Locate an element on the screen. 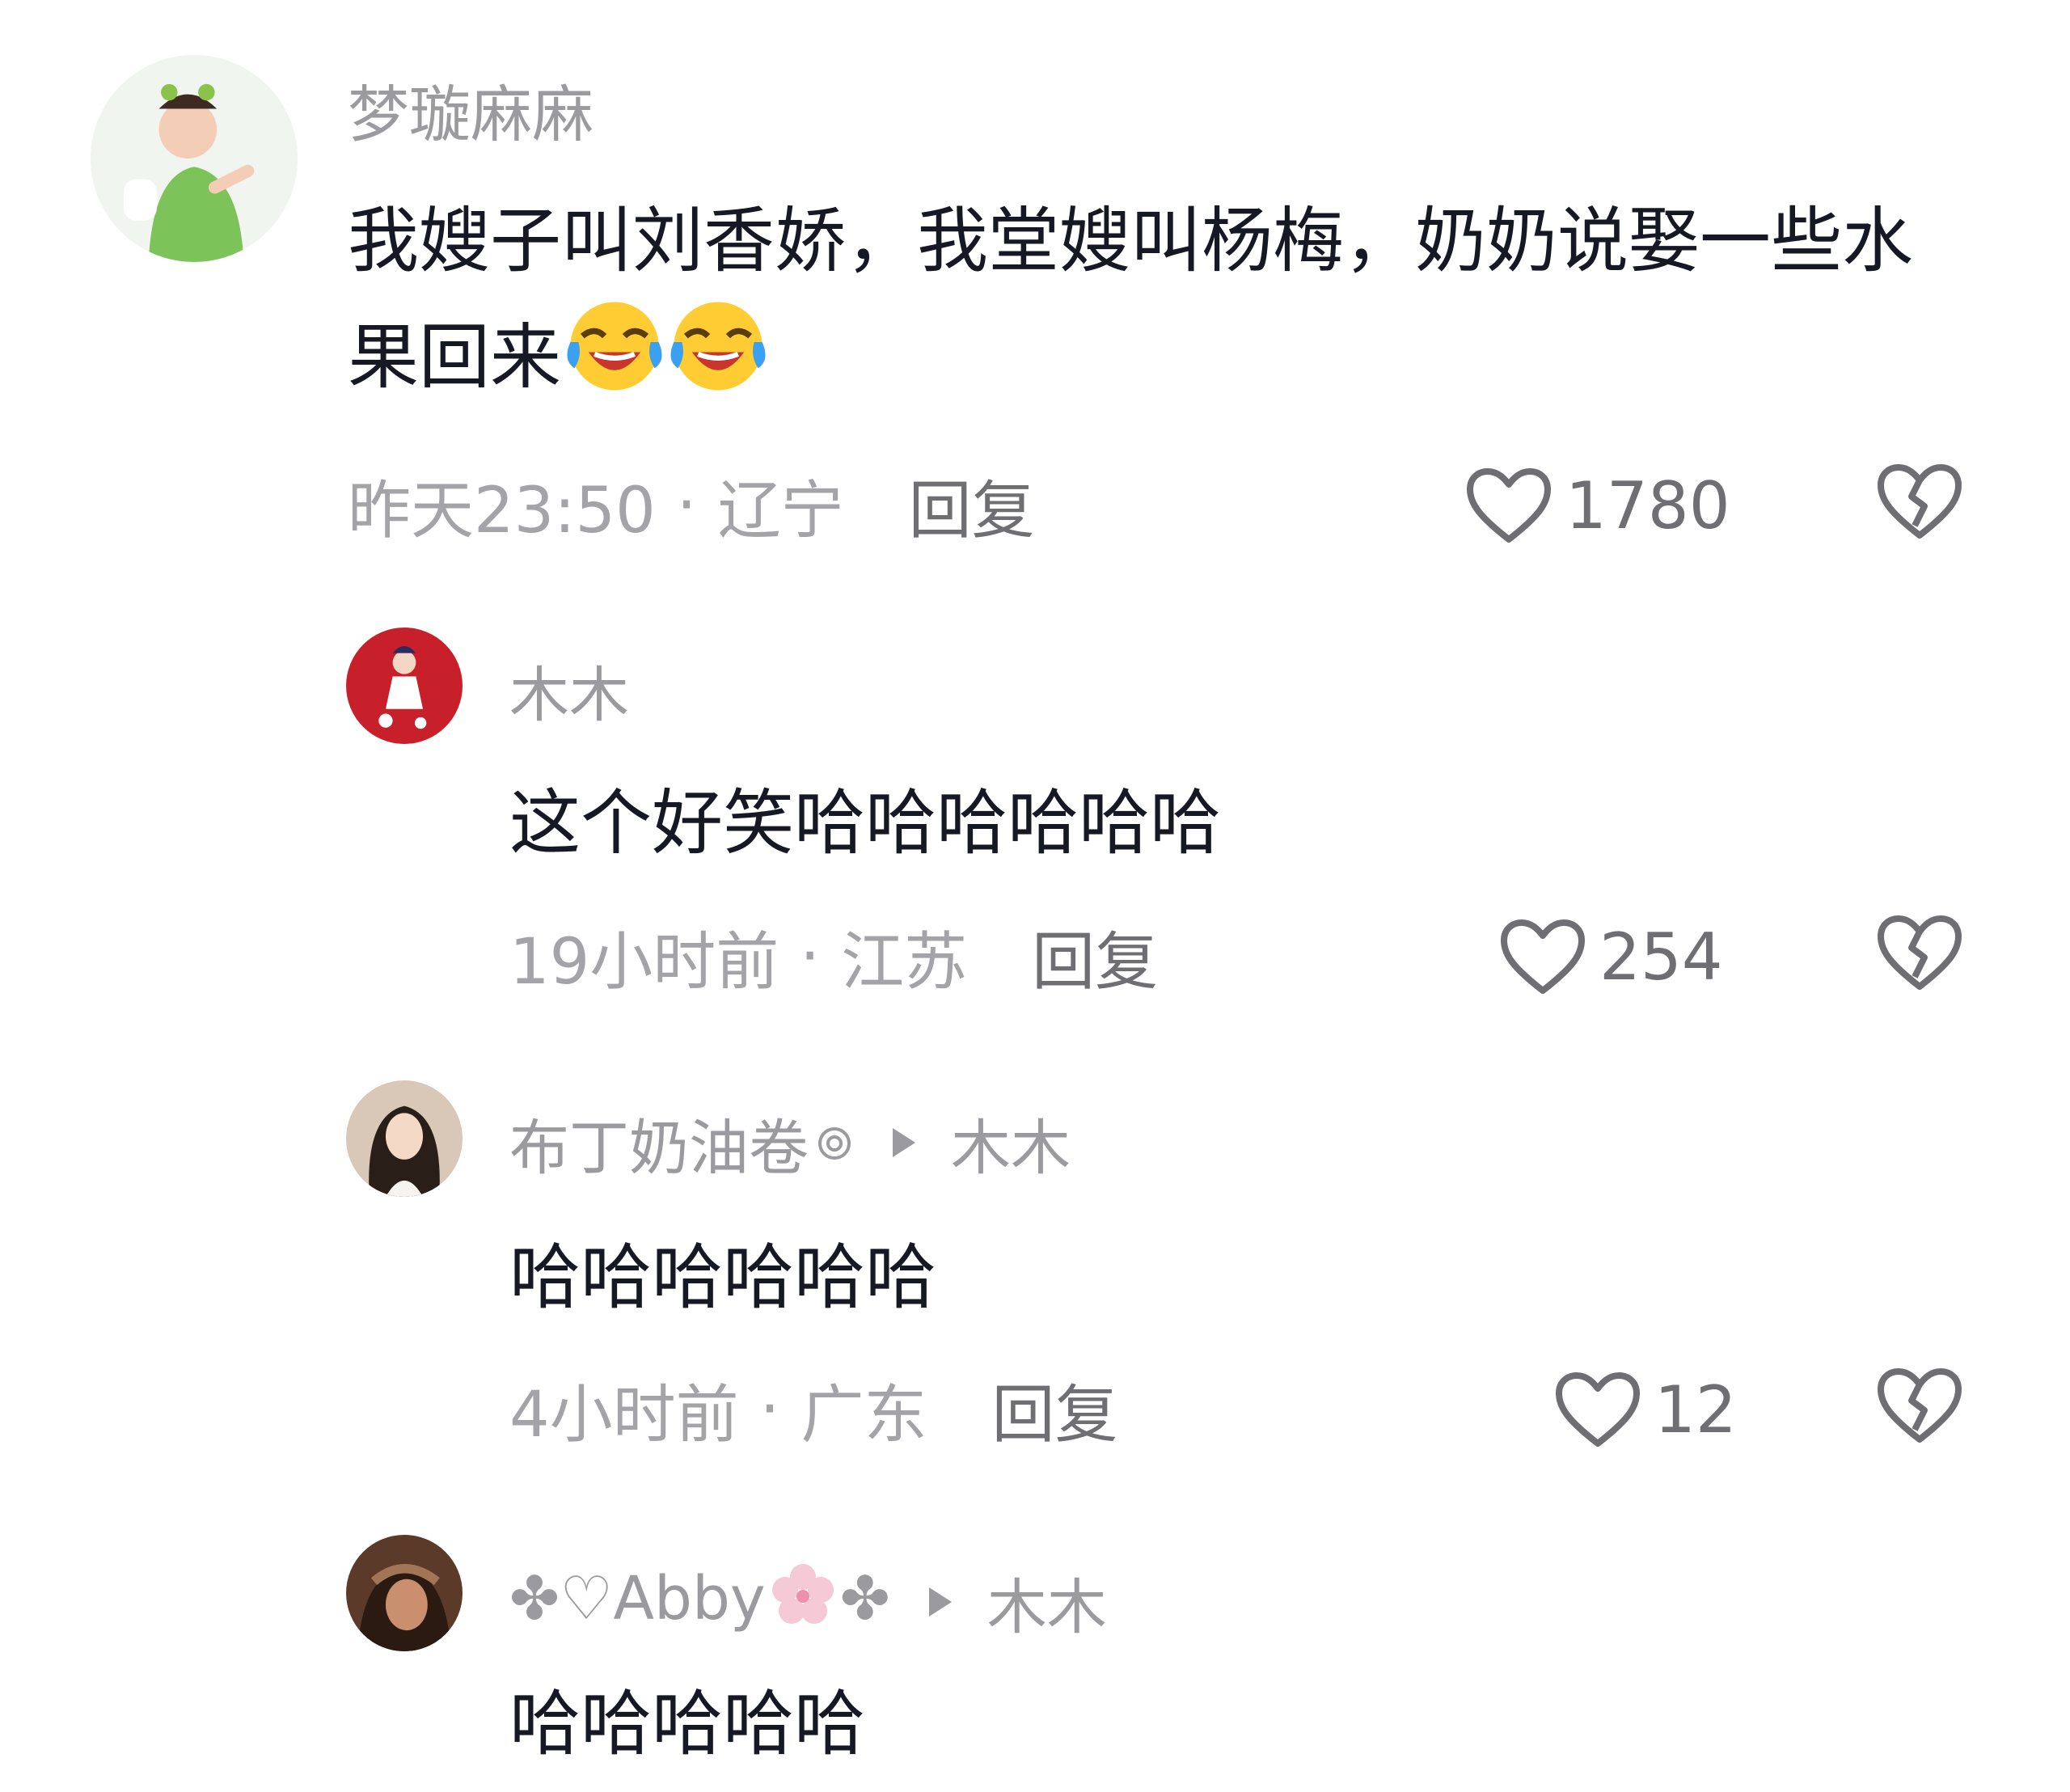 The image size is (2070, 1792). comment-author-row: 布丁奶油卷 木木 is located at coordinates (790, 1144).